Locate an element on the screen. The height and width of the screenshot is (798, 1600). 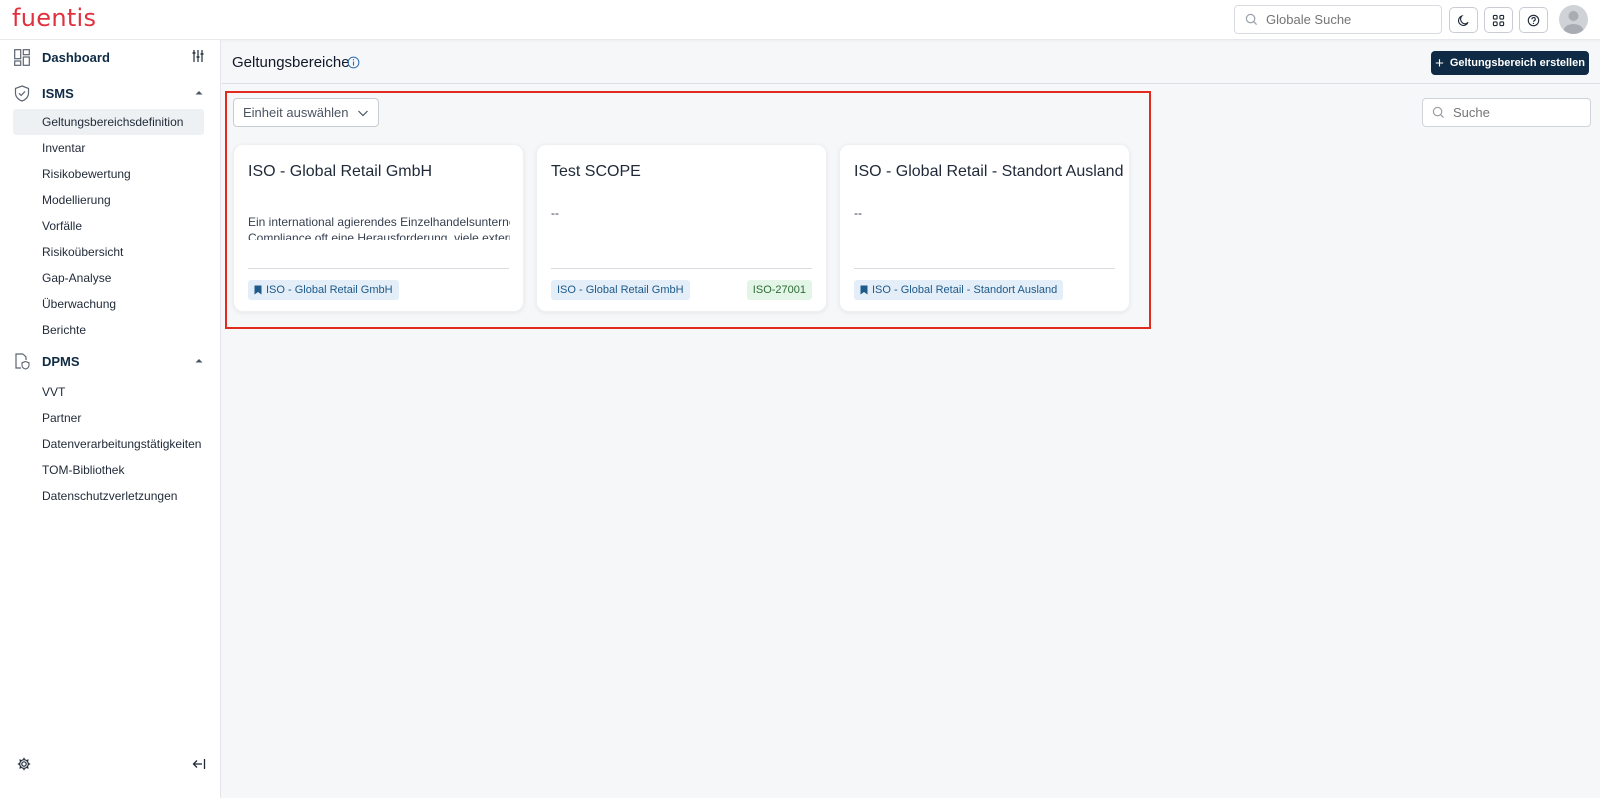
sidebar-item-tom-bibliothek: TOM-Bibliothek is located at coordinates (108, 470).